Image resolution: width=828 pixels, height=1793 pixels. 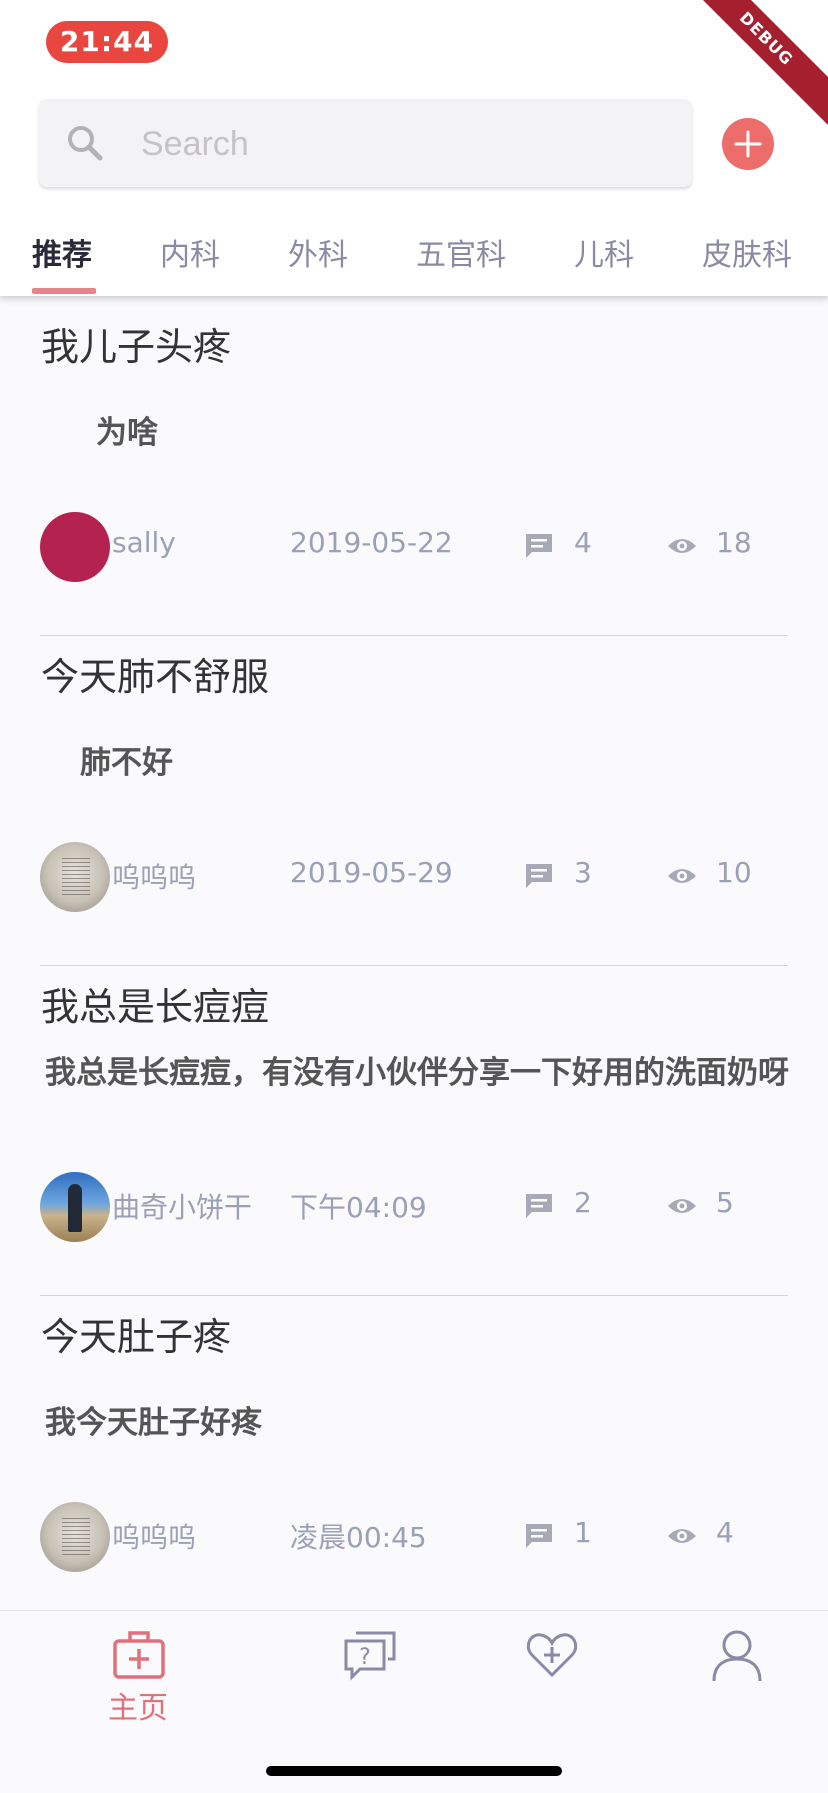 I want to click on tab-surgery: 外科, so click(x=318, y=252).